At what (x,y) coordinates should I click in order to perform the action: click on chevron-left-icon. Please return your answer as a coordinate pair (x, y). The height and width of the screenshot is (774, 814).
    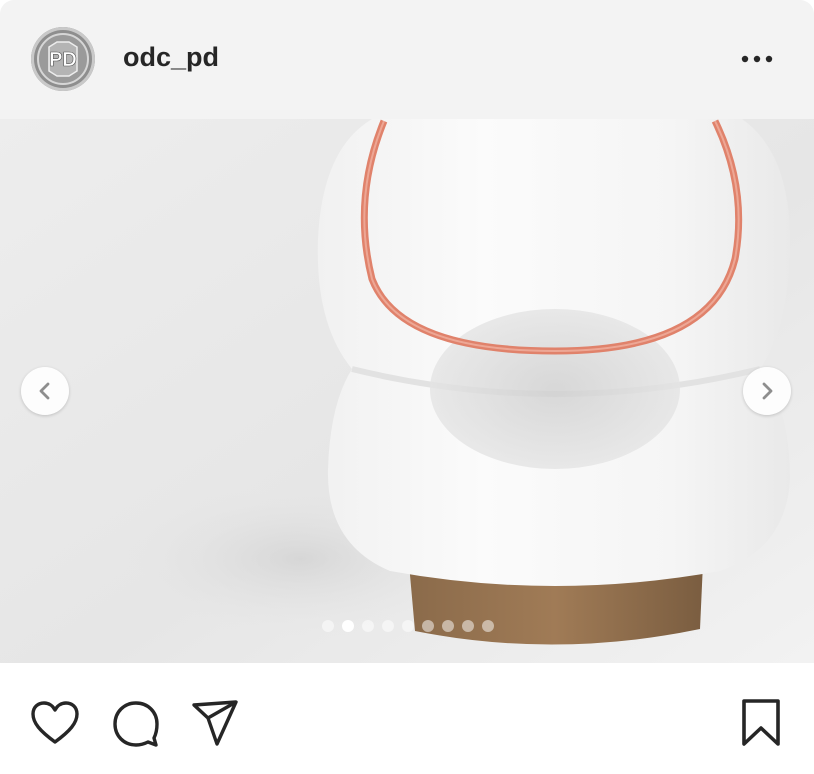
    Looking at the image, I should click on (44, 391).